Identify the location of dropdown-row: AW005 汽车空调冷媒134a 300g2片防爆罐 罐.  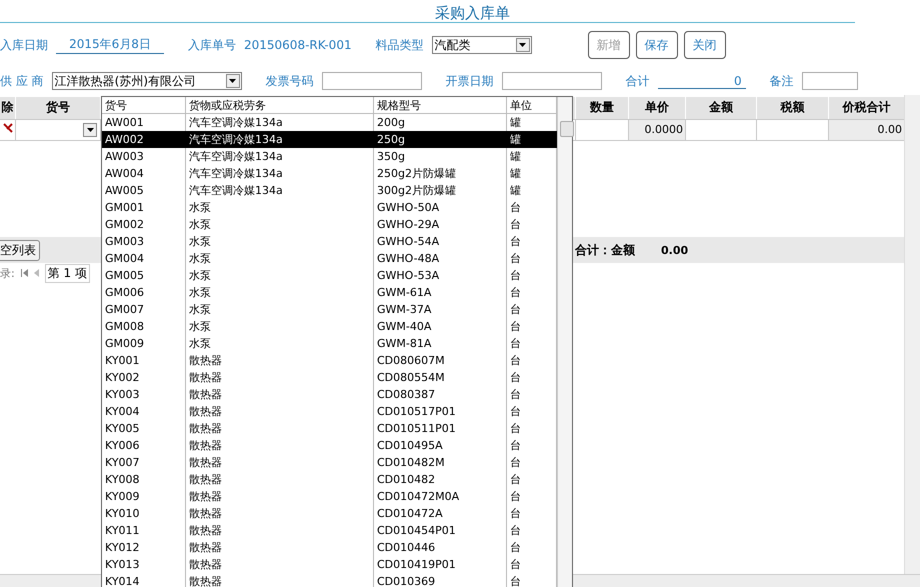
(329, 190).